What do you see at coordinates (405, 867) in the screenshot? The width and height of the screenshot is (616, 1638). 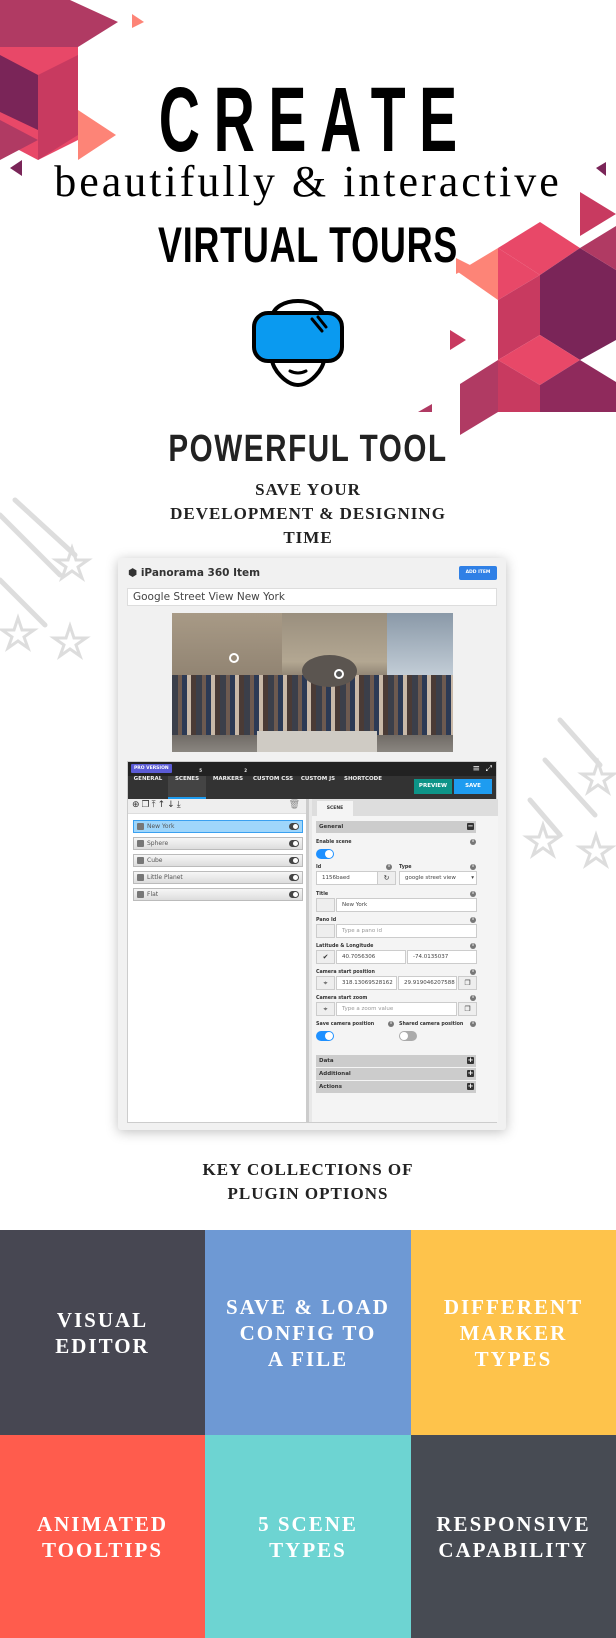 I see `type-label: Type` at bounding box center [405, 867].